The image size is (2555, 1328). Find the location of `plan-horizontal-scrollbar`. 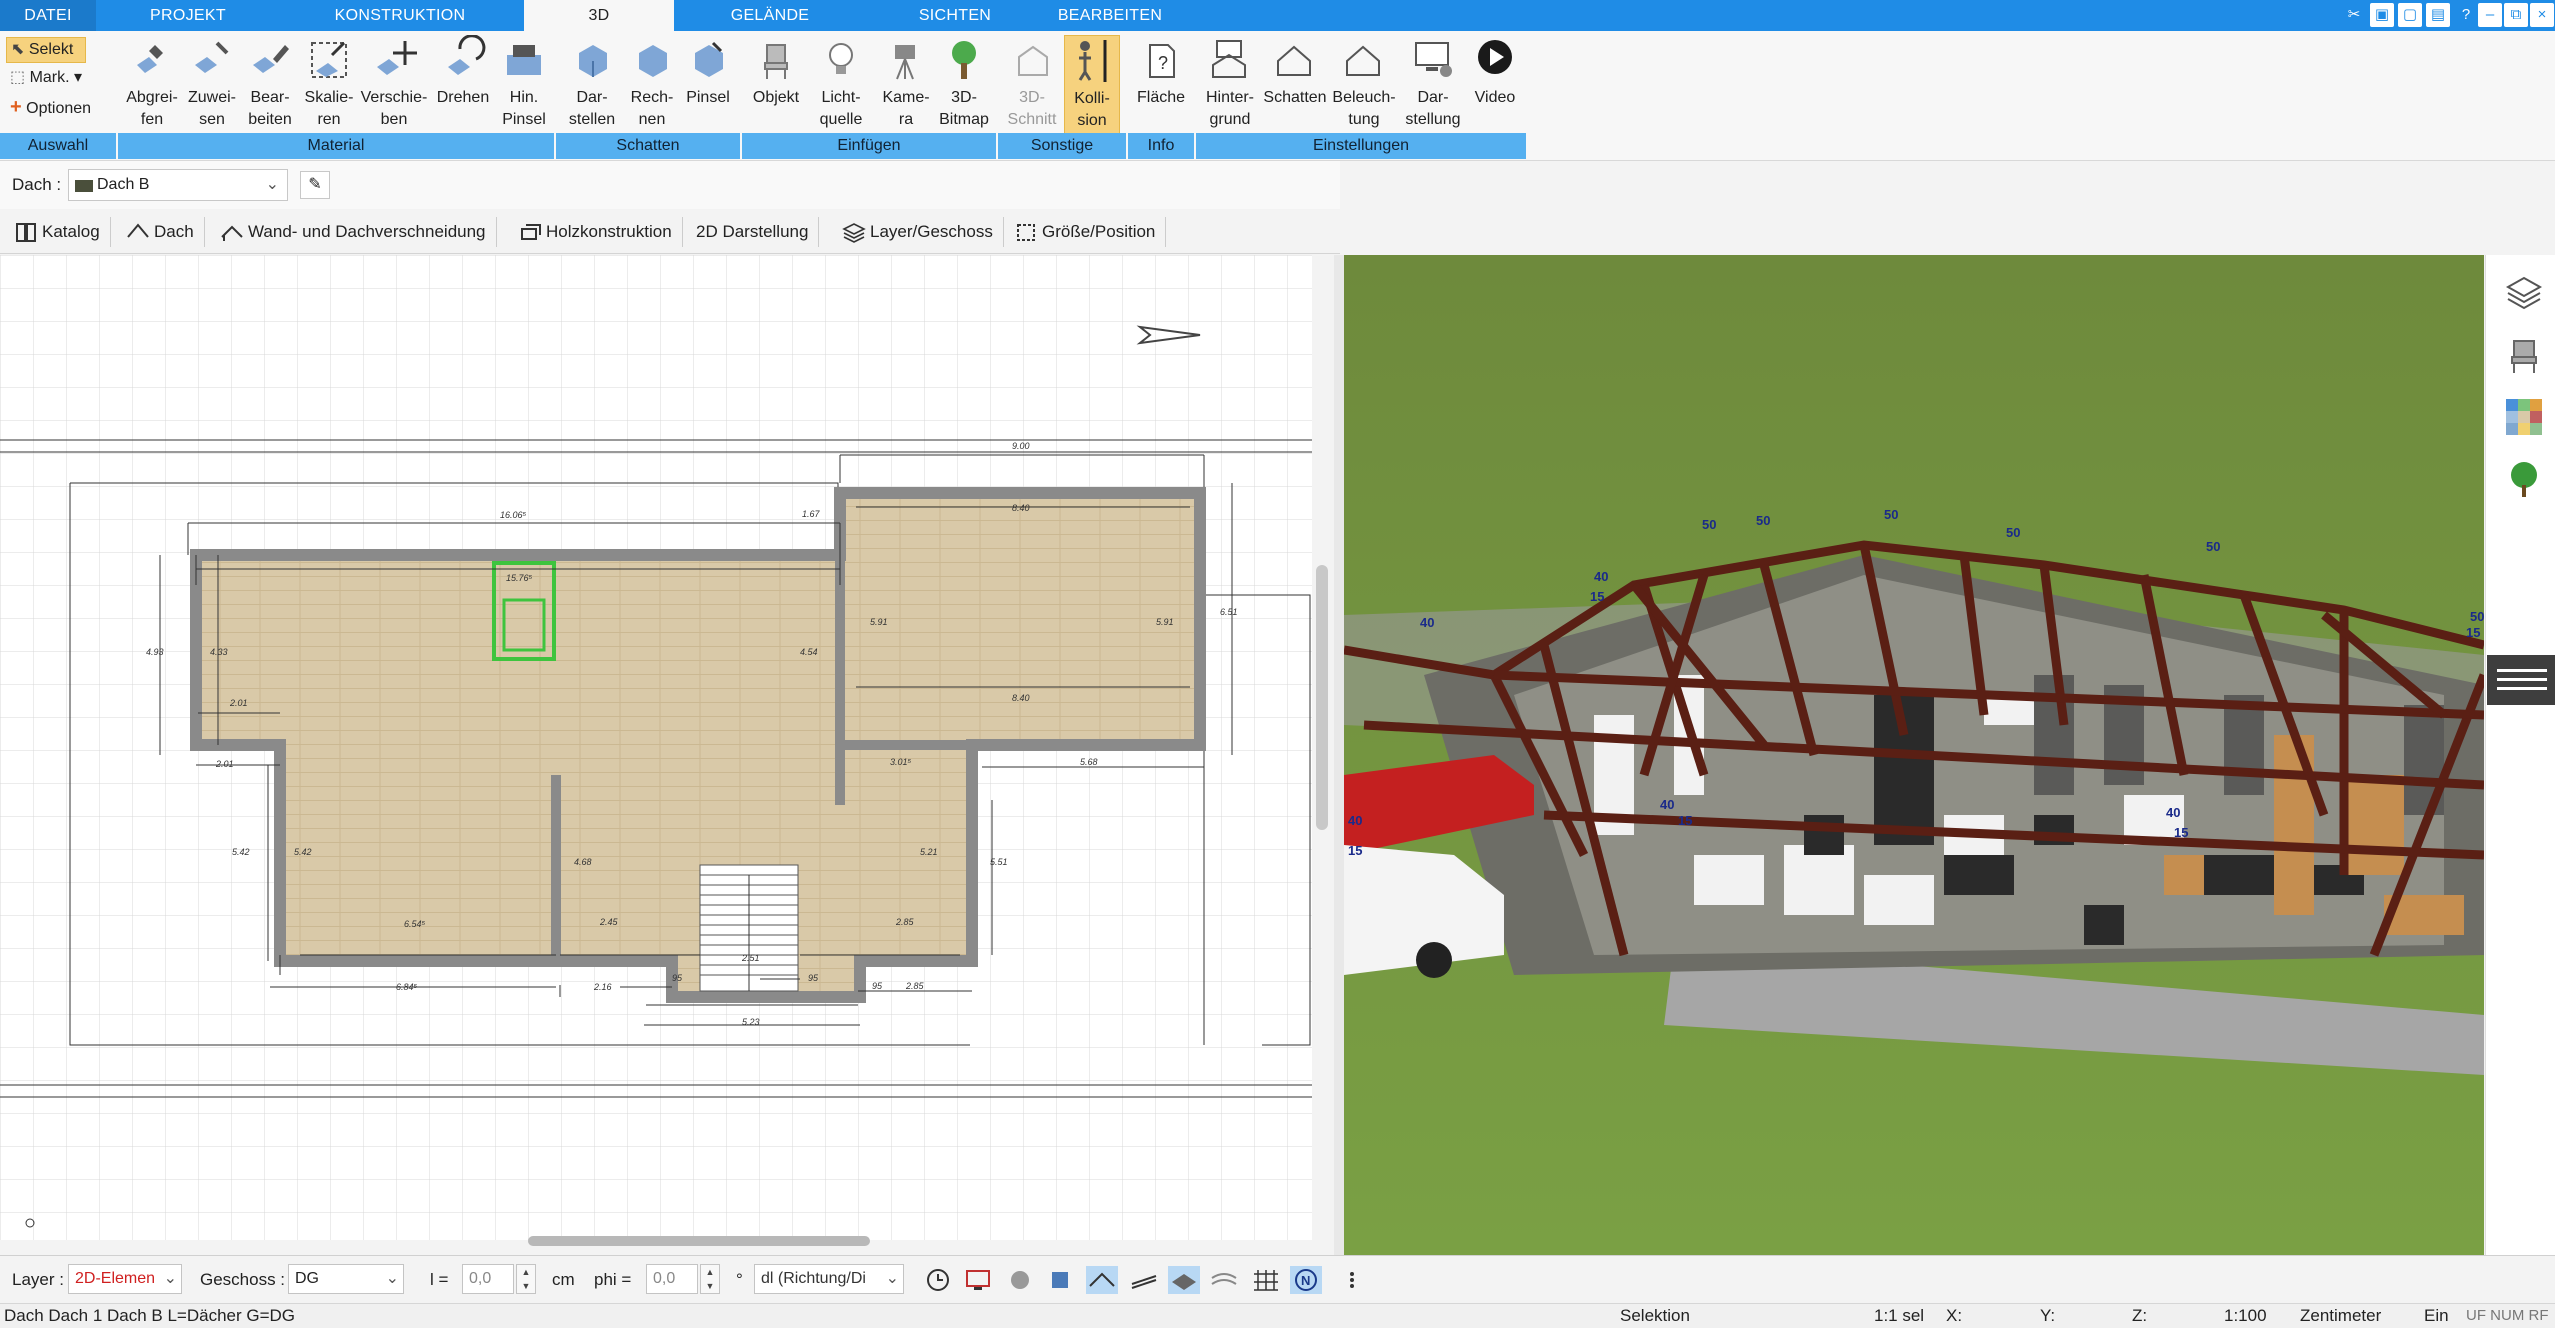

plan-horizontal-scrollbar is located at coordinates (699, 1241).